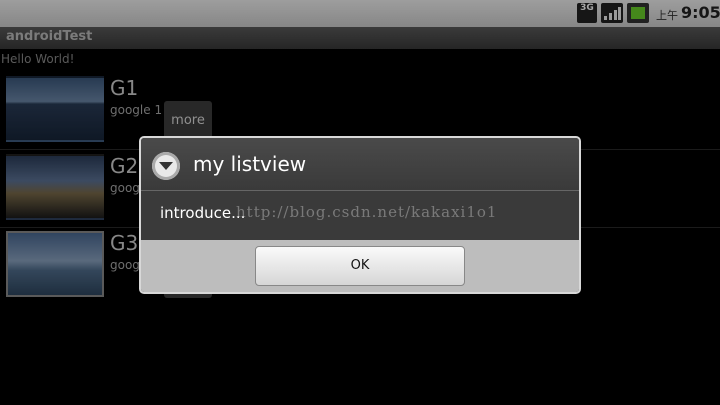 This screenshot has width=720, height=405. What do you see at coordinates (166, 166) in the screenshot?
I see `dropdown-arrow-icon` at bounding box center [166, 166].